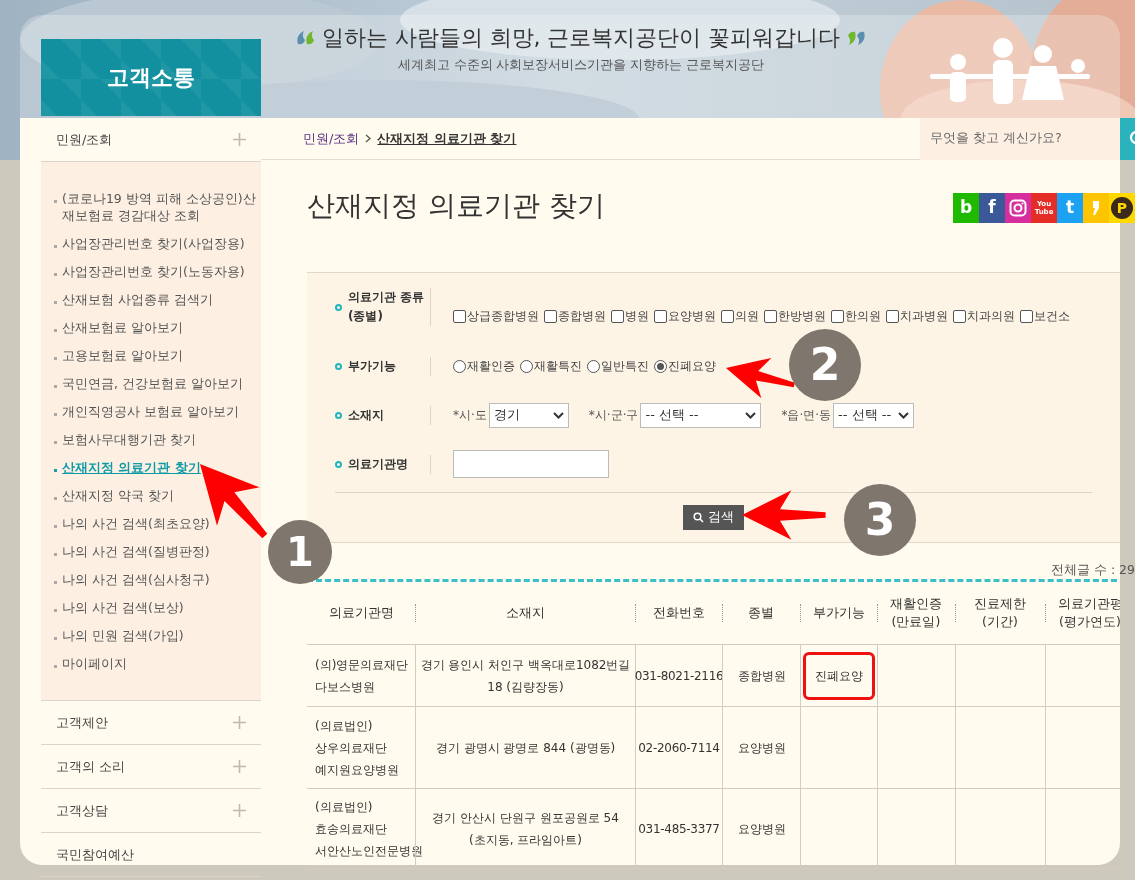  What do you see at coordinates (357, 748) in the screenshot?
I see `table-cell-text: (의료법인)상우의료재단 예지원요양병원` at bounding box center [357, 748].